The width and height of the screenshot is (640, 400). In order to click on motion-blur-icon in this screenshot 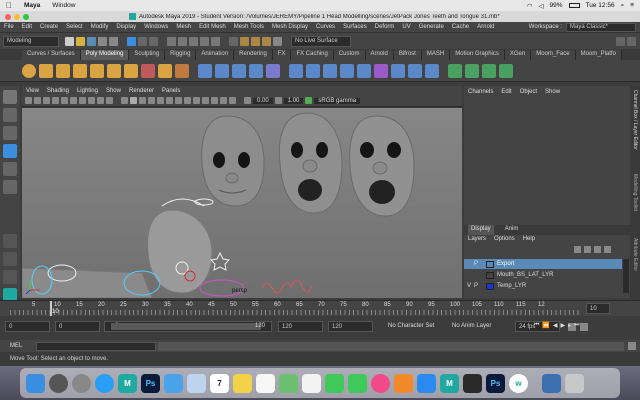, I will do `click(187, 100)`.